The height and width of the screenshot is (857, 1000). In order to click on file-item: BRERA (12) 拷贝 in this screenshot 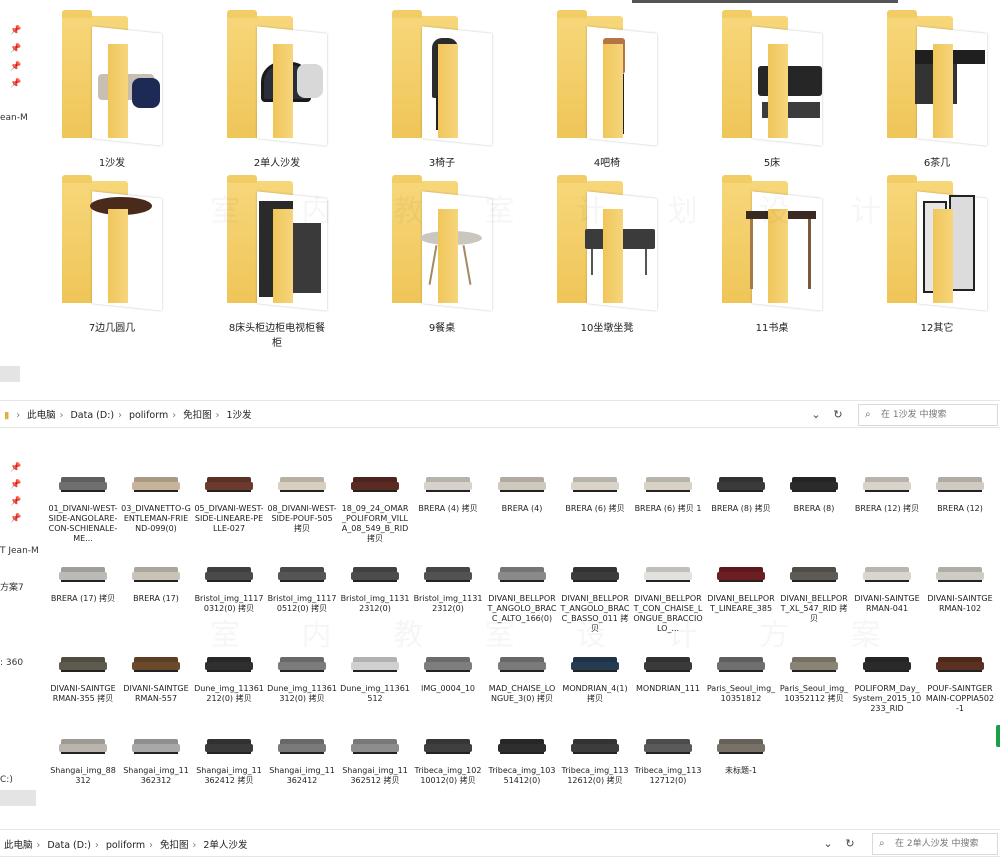, I will do `click(887, 487)`.